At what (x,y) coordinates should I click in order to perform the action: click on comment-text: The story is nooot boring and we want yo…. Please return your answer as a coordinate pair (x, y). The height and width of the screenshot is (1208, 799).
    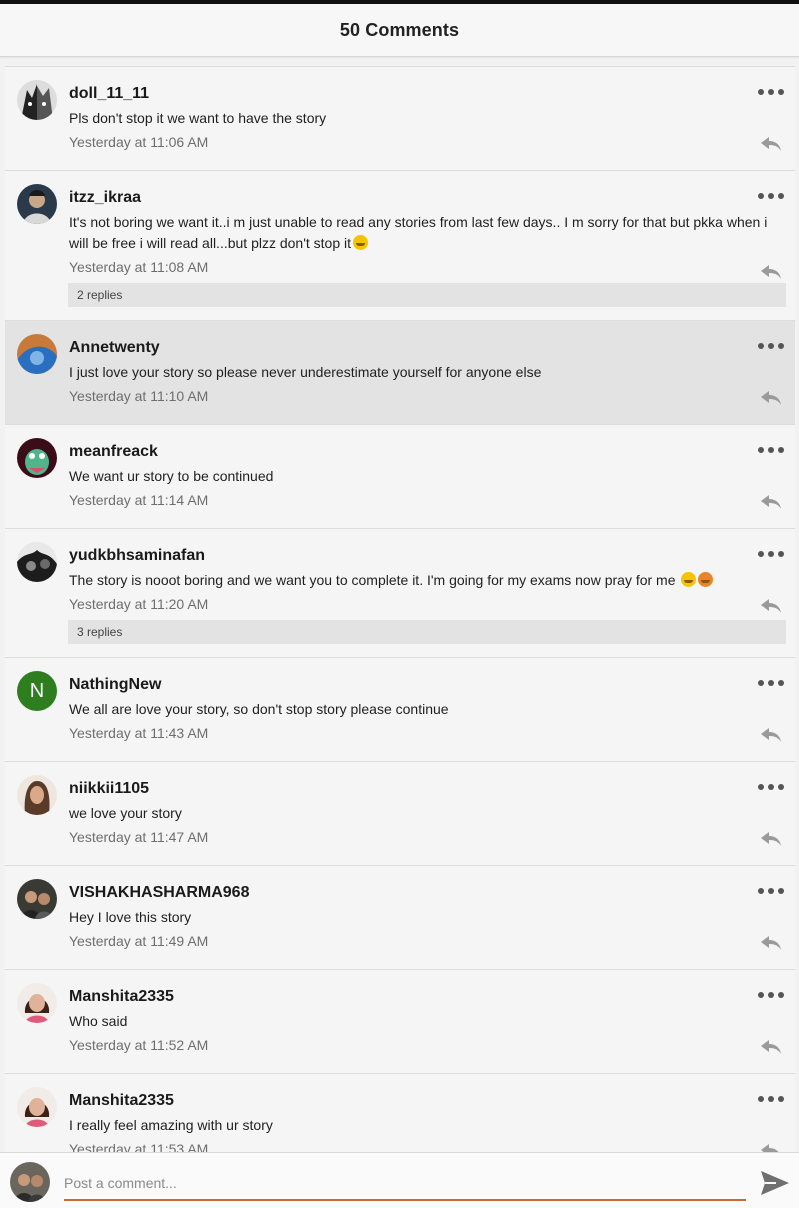
    Looking at the image, I should click on (426, 580).